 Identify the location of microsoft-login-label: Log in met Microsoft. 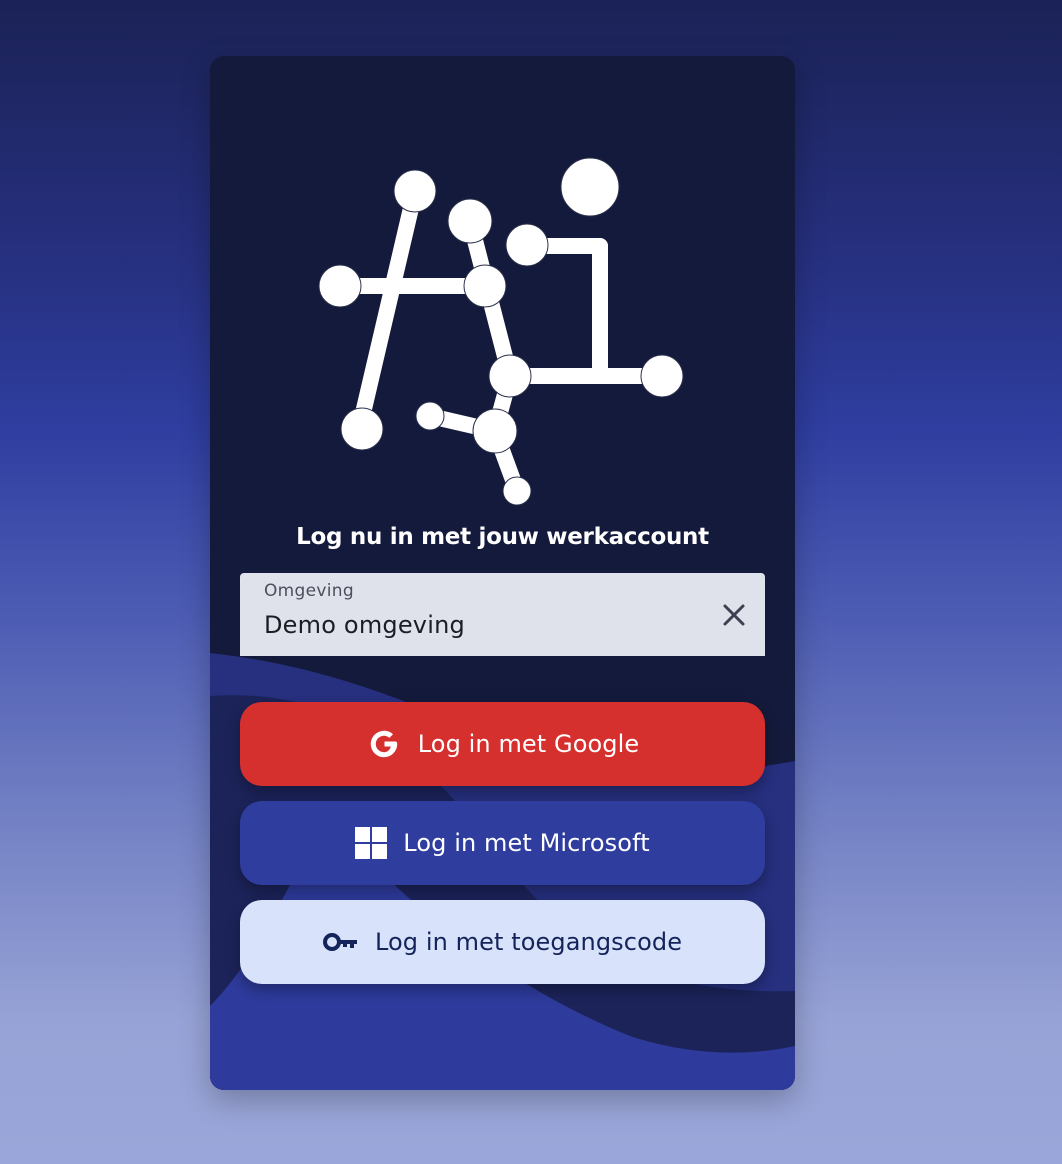
(526, 843).